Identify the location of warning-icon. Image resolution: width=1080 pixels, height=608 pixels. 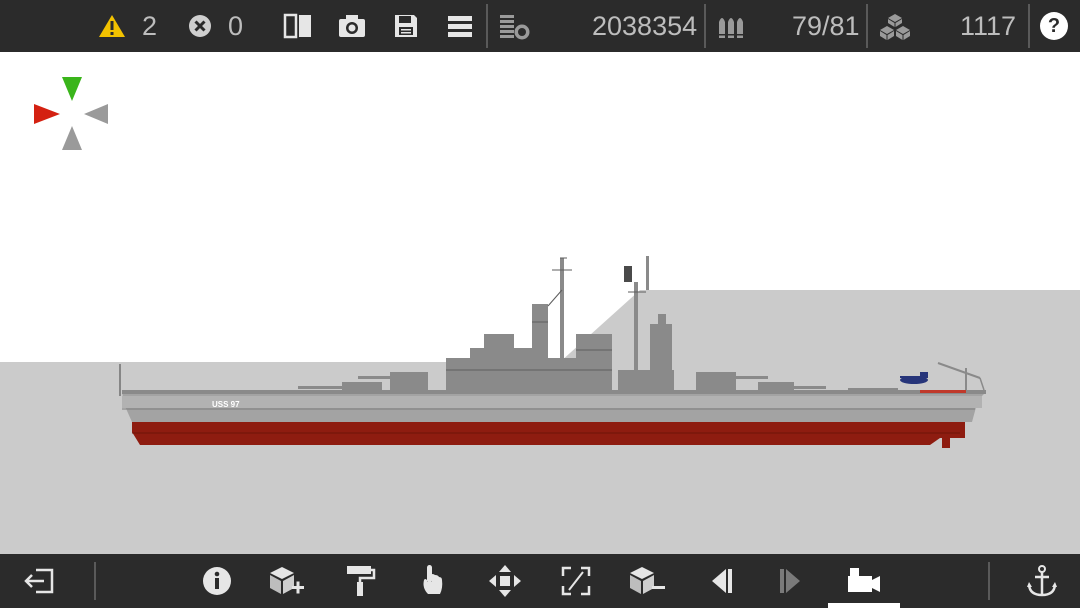
(112, 26).